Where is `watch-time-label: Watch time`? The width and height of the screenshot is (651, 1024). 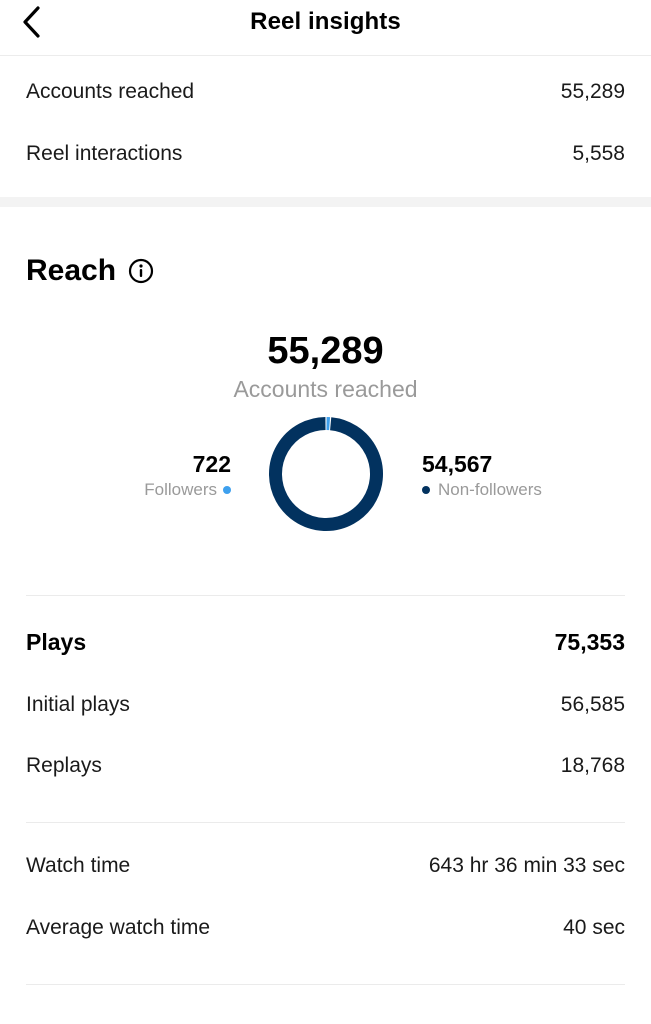 watch-time-label: Watch time is located at coordinates (78, 865).